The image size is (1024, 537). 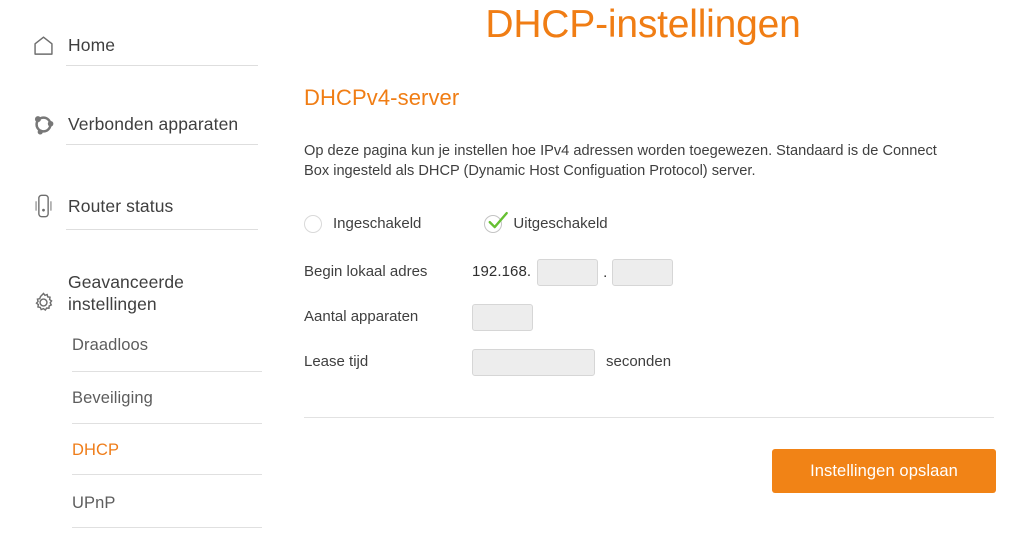 I want to click on page-title: DHCP-instellingen, so click(x=643, y=24).